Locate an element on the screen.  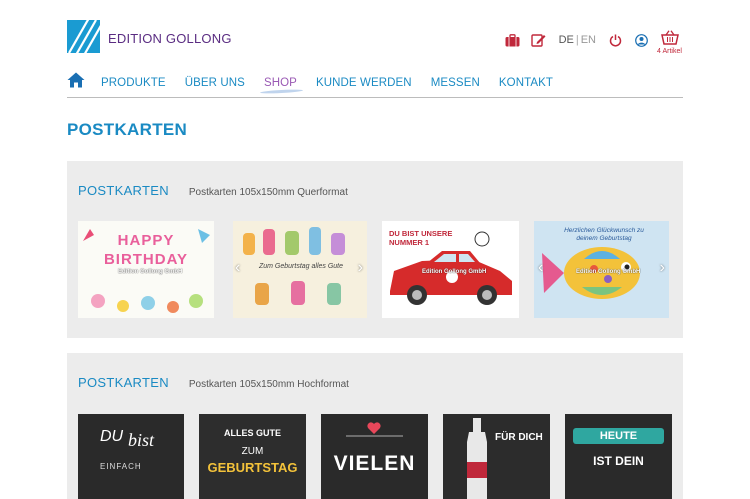
nav-messen: MESSEN is located at coordinates (455, 83).